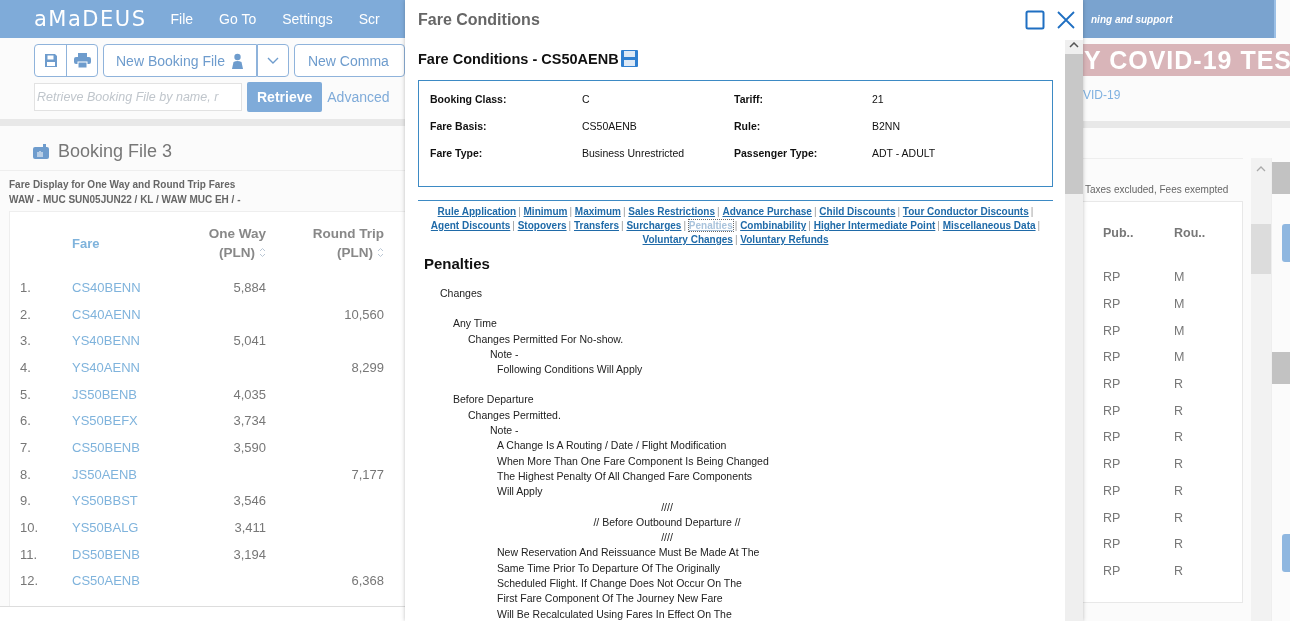 The image size is (1290, 621). Describe the element at coordinates (477, 211) in the screenshot. I see `section-link: Rule Application` at that location.